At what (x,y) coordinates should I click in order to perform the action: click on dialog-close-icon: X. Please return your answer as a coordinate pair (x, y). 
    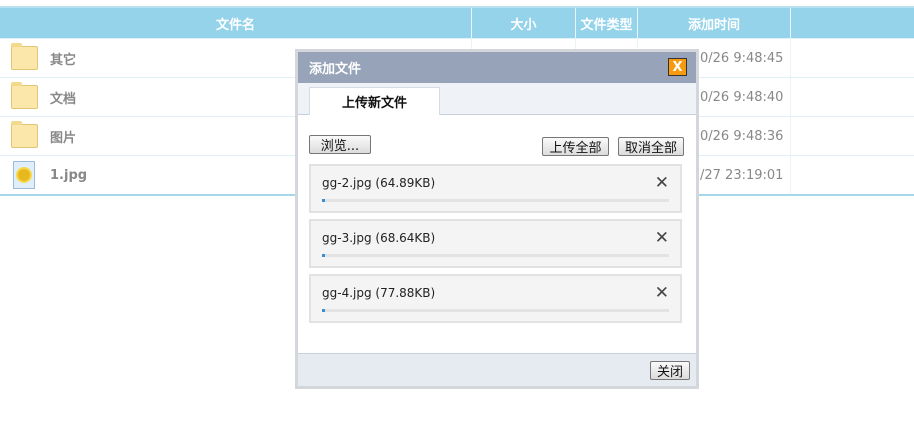
    Looking at the image, I should click on (677, 67).